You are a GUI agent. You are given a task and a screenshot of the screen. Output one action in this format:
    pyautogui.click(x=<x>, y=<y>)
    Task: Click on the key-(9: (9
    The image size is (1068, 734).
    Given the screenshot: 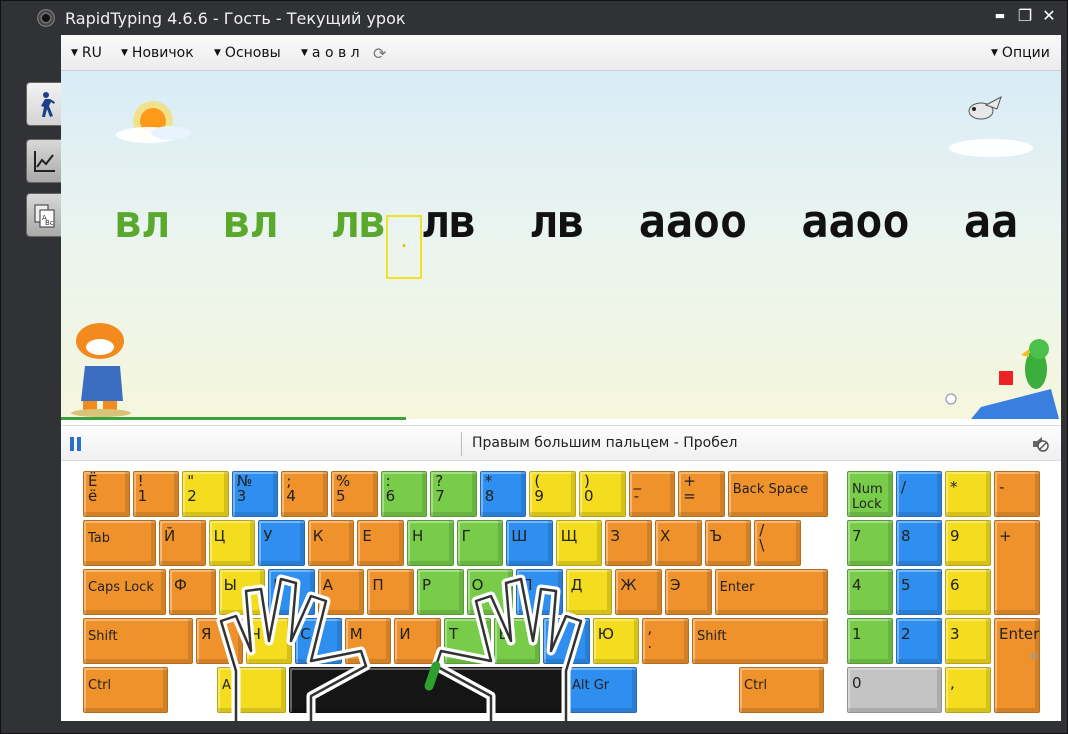 What is the action you would take?
    pyautogui.click(x=552, y=494)
    